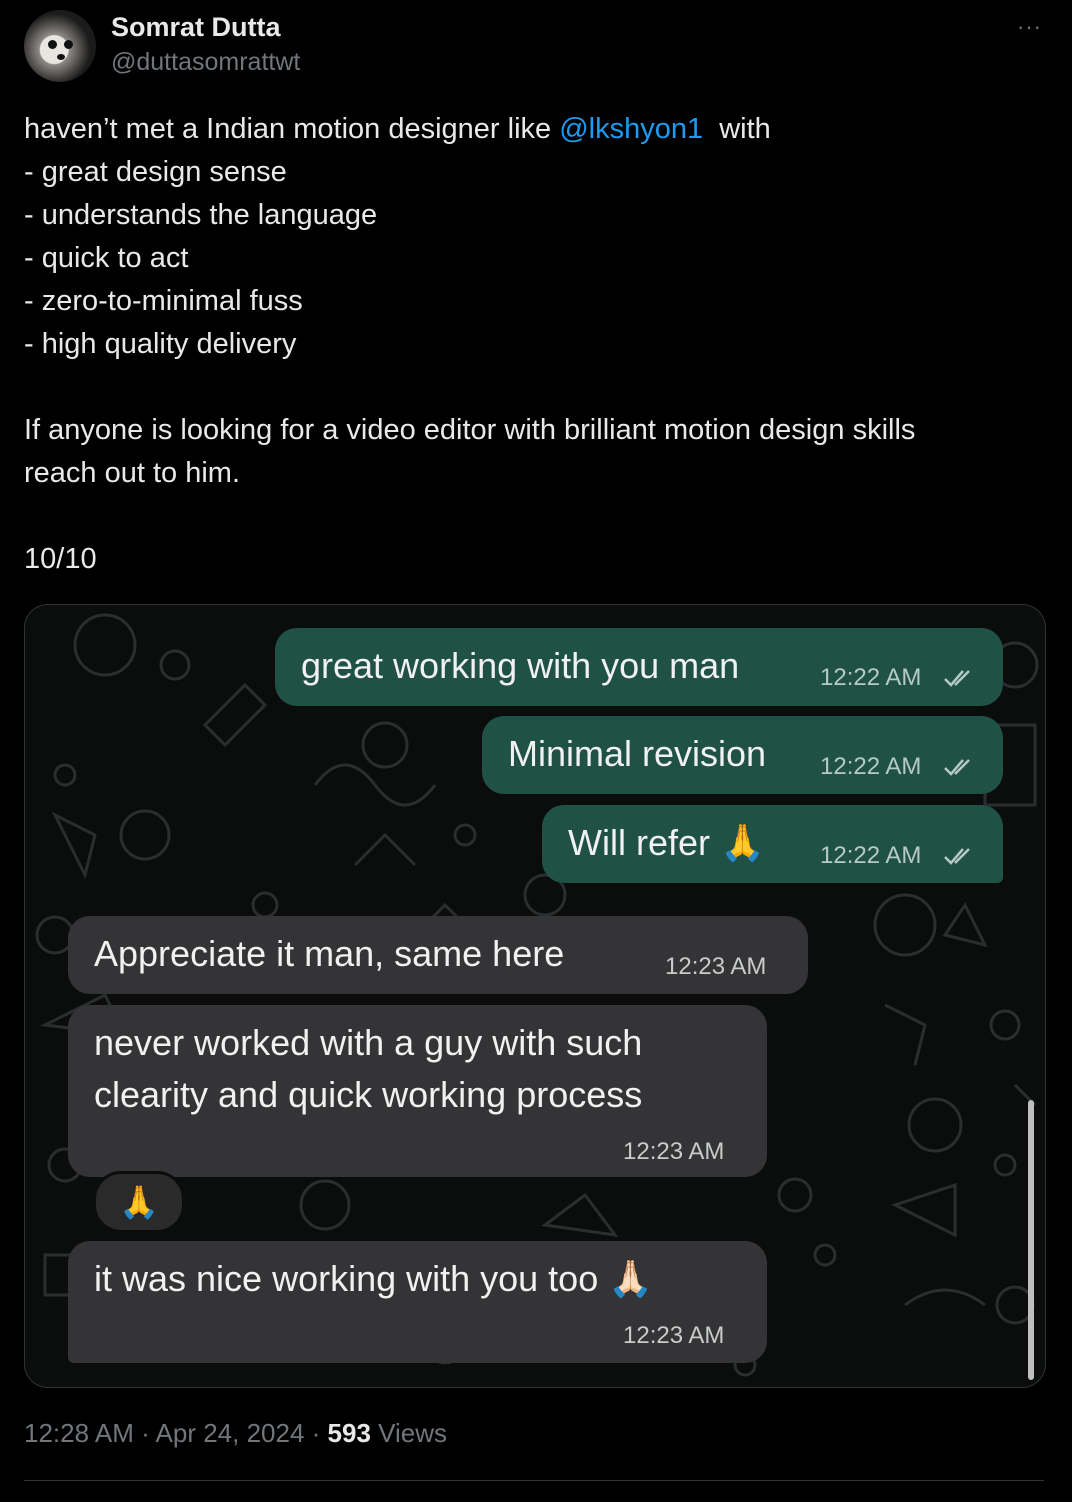  I want to click on tweet-text-segment: with, so click(737, 129).